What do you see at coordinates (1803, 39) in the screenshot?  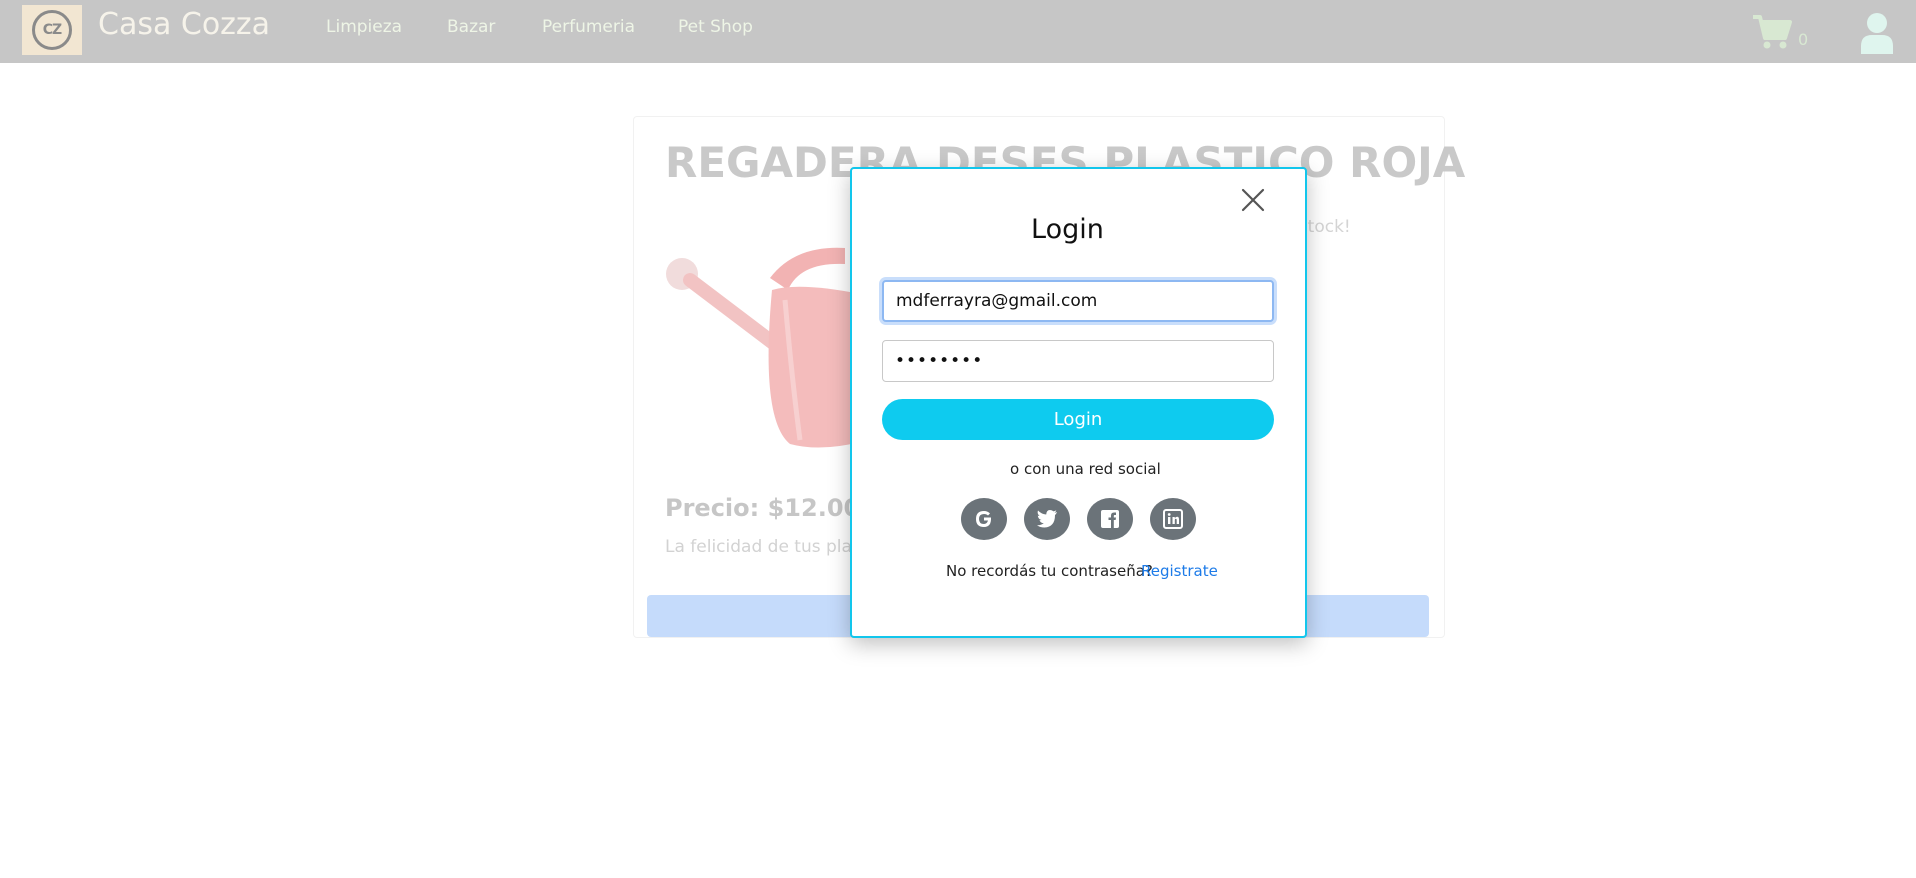 I see `cart-count: 0` at bounding box center [1803, 39].